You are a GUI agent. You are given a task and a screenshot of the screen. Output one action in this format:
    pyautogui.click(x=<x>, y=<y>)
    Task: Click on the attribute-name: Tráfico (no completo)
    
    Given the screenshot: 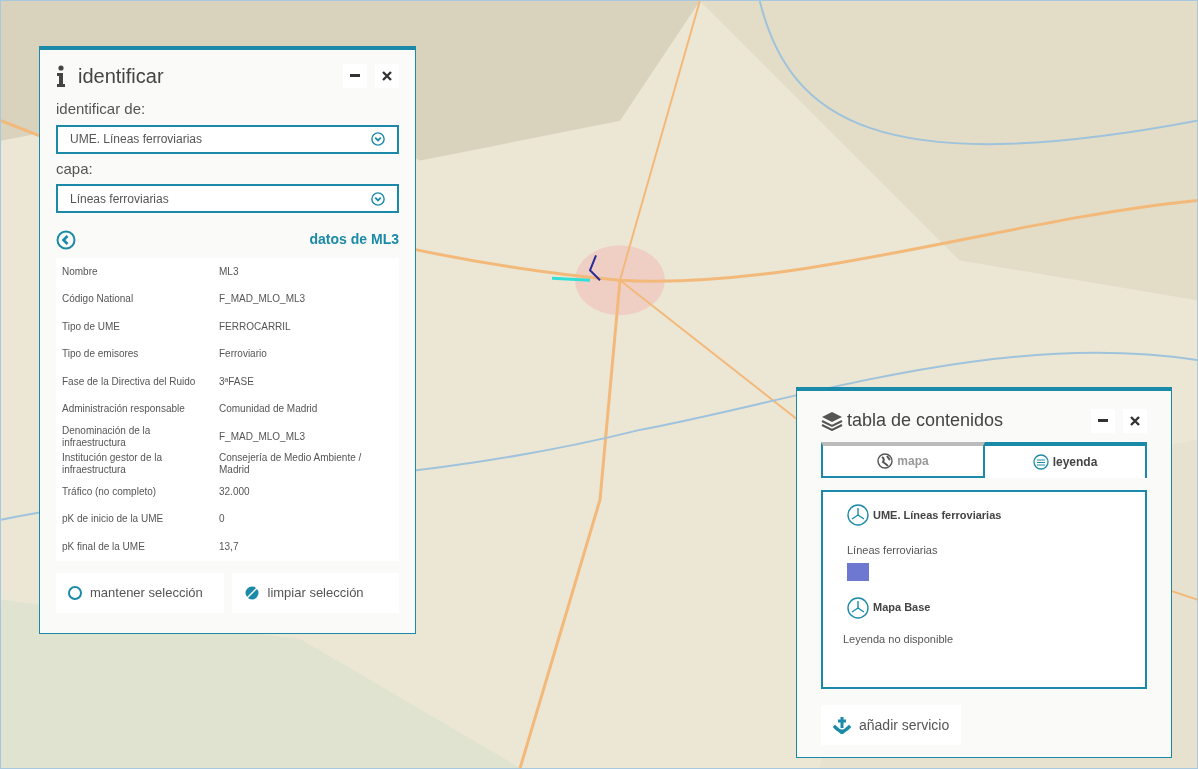 What is the action you would take?
    pyautogui.click(x=110, y=491)
    